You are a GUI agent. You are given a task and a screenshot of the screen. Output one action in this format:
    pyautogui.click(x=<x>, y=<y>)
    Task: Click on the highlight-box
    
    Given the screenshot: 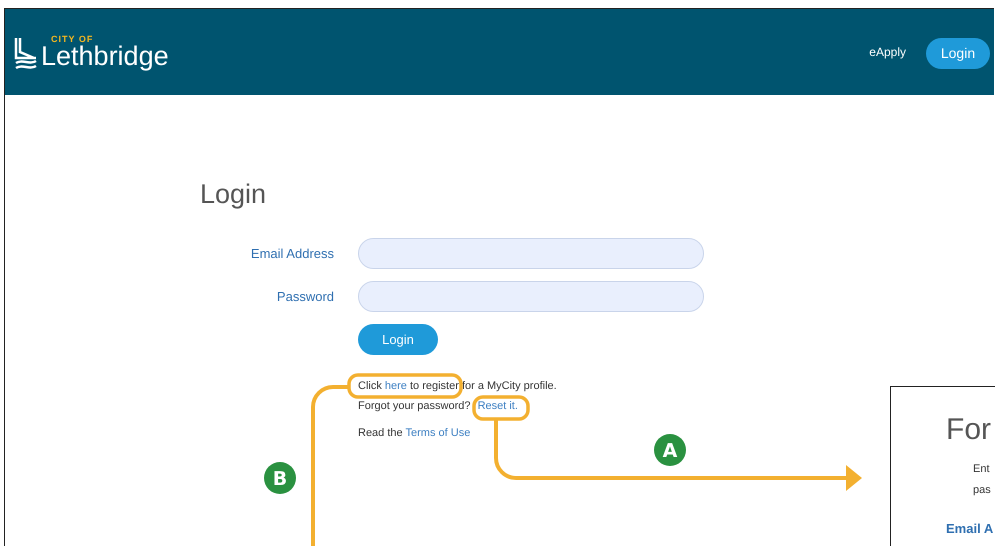 What is the action you would take?
    pyautogui.click(x=501, y=408)
    